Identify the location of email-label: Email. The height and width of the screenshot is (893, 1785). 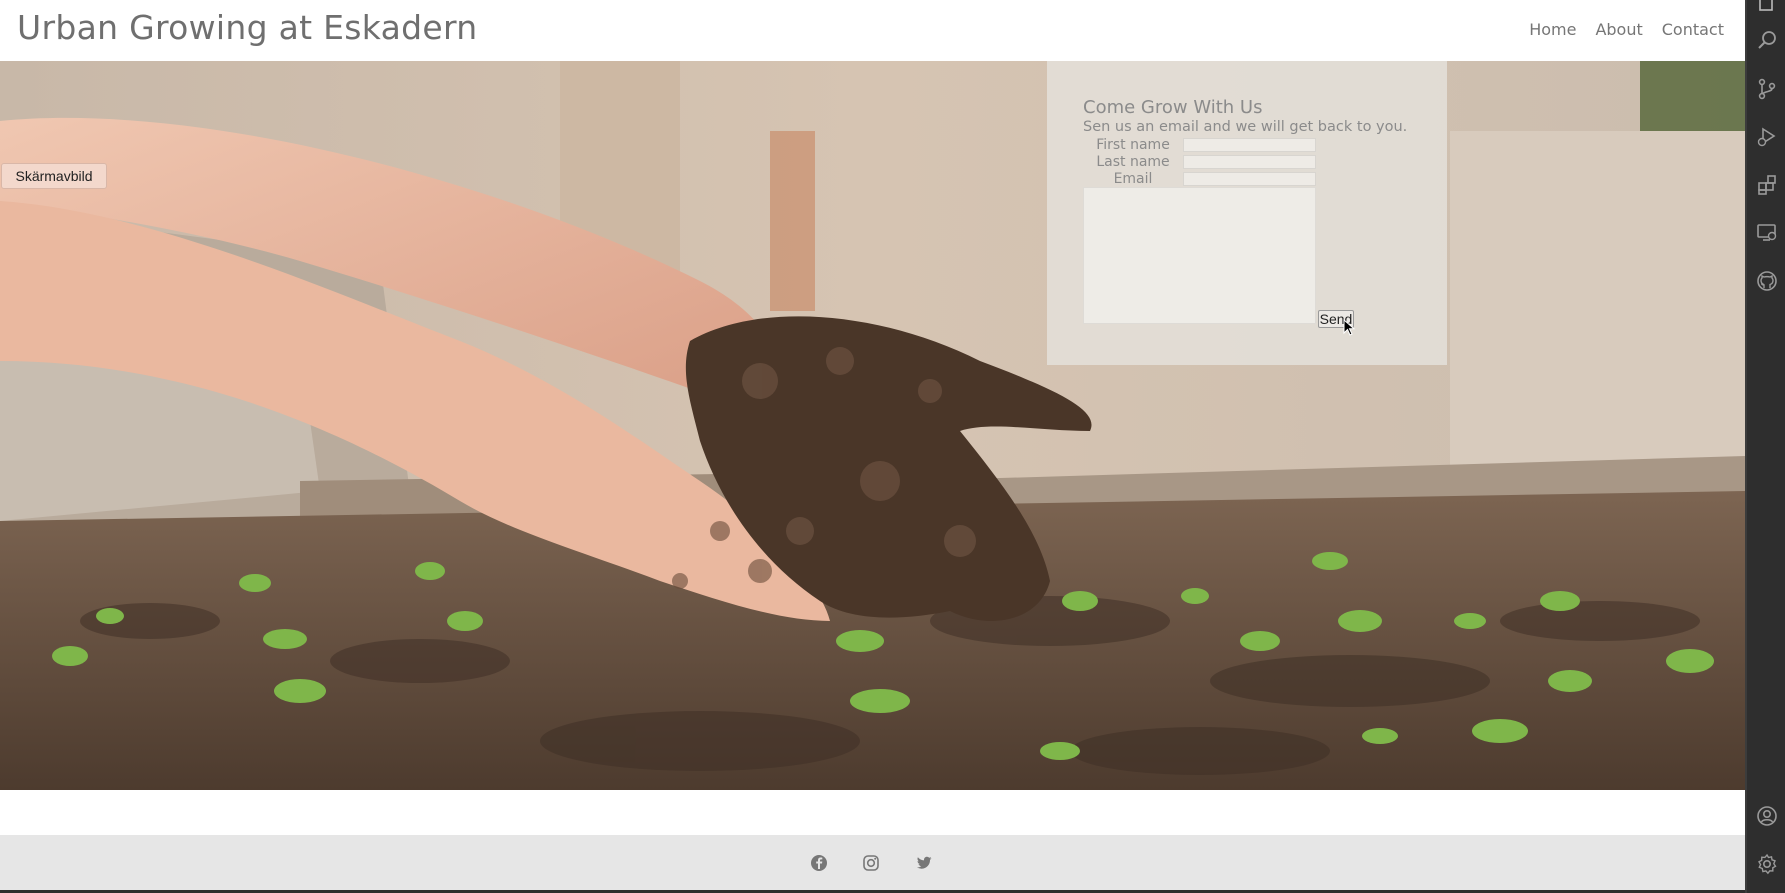
(1133, 179).